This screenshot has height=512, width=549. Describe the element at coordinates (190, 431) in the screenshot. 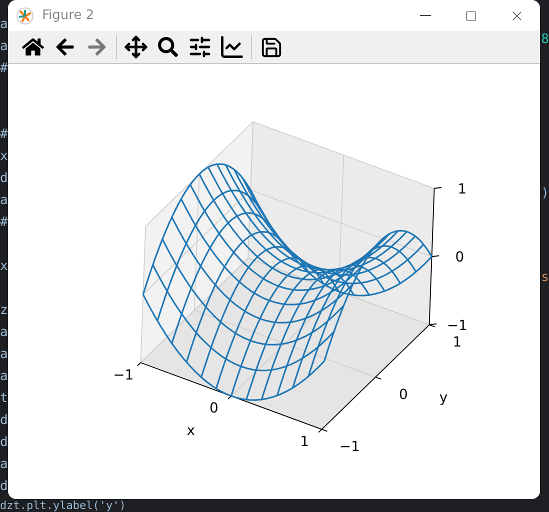

I see `axis-label: x` at that location.